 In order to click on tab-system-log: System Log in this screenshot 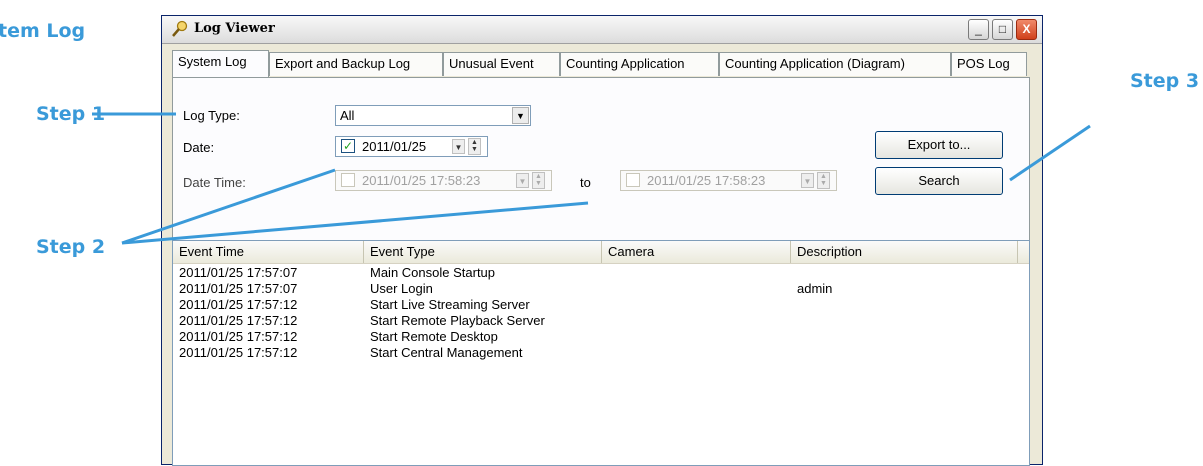, I will do `click(220, 63)`.